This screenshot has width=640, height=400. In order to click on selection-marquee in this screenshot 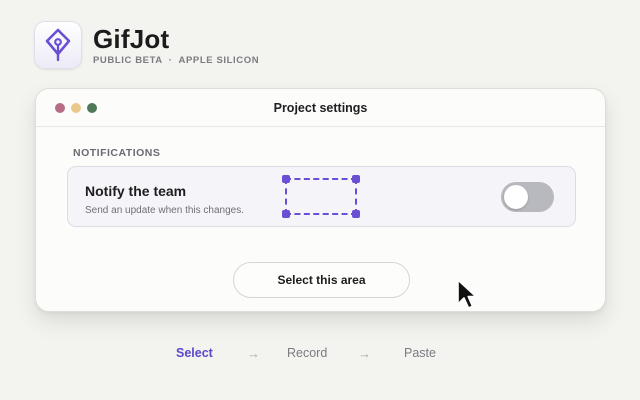, I will do `click(321, 196)`.